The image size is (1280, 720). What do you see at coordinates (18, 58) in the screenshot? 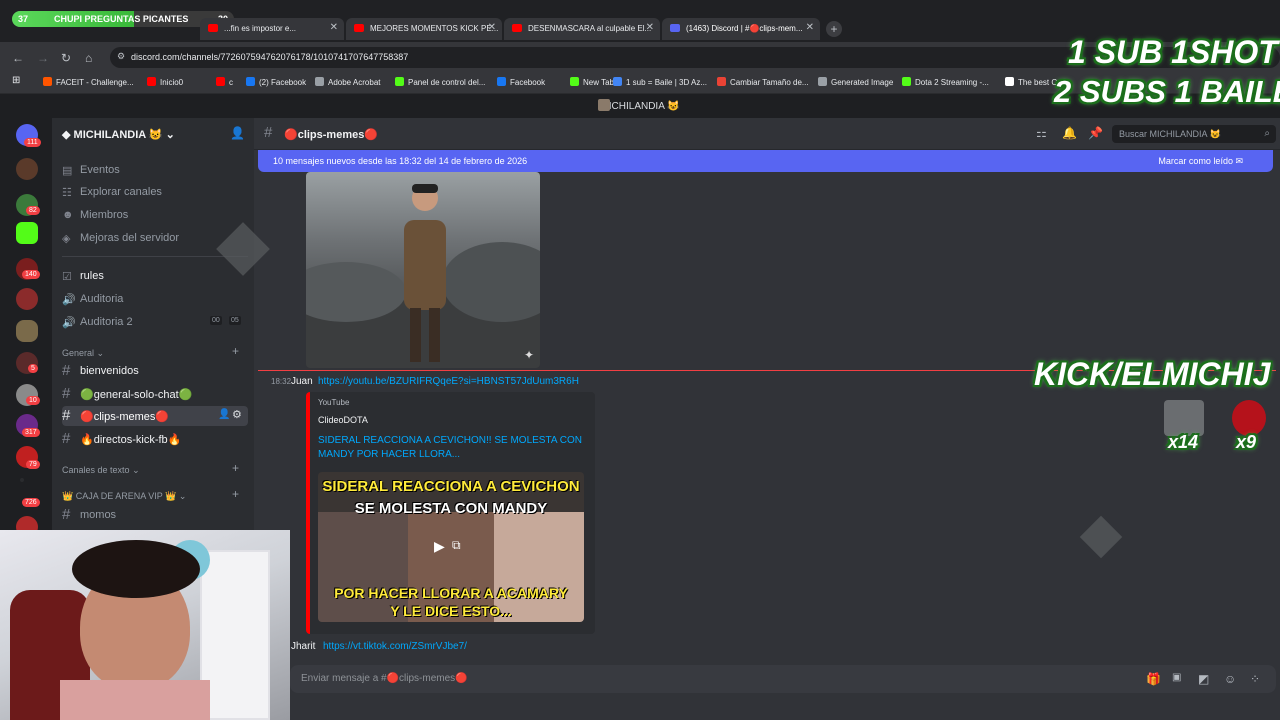
I see `back-icon: ←` at bounding box center [18, 58].